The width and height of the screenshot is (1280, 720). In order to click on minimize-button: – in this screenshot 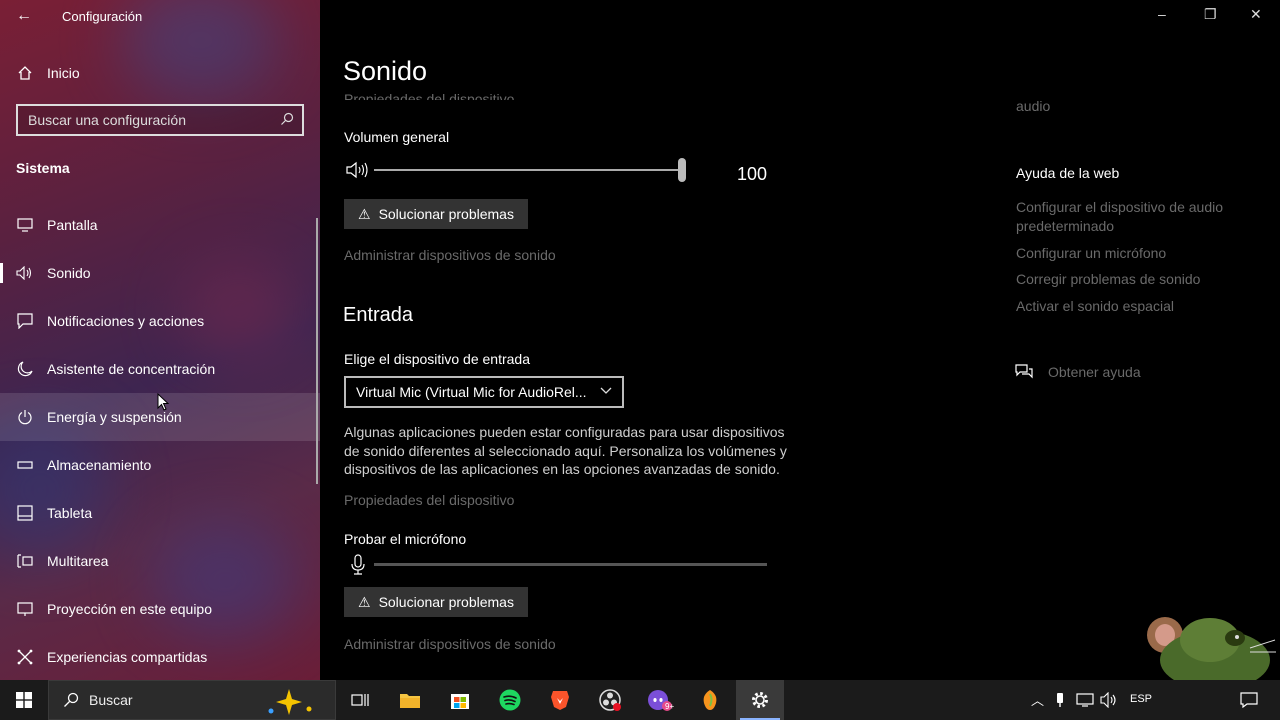, I will do `click(1162, 14)`.